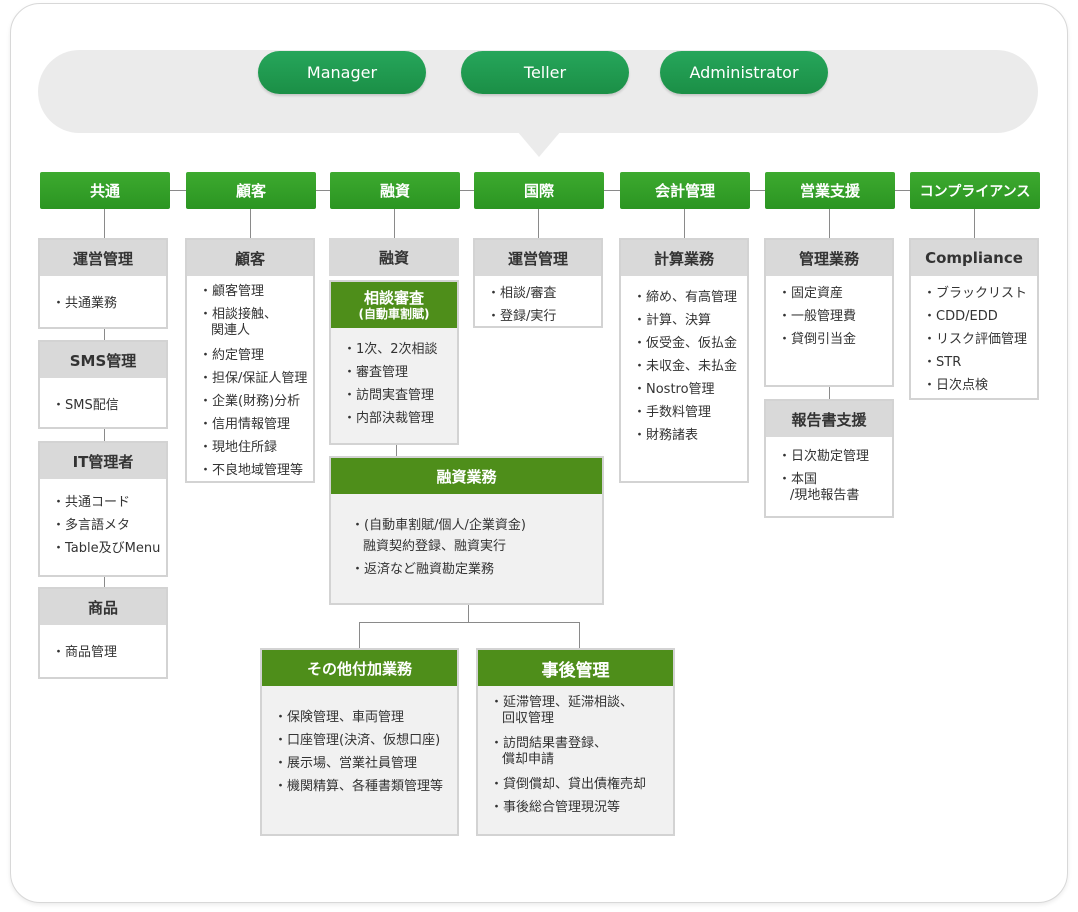 The height and width of the screenshot is (912, 1078). I want to click on box-title: SMS管理, so click(103, 360).